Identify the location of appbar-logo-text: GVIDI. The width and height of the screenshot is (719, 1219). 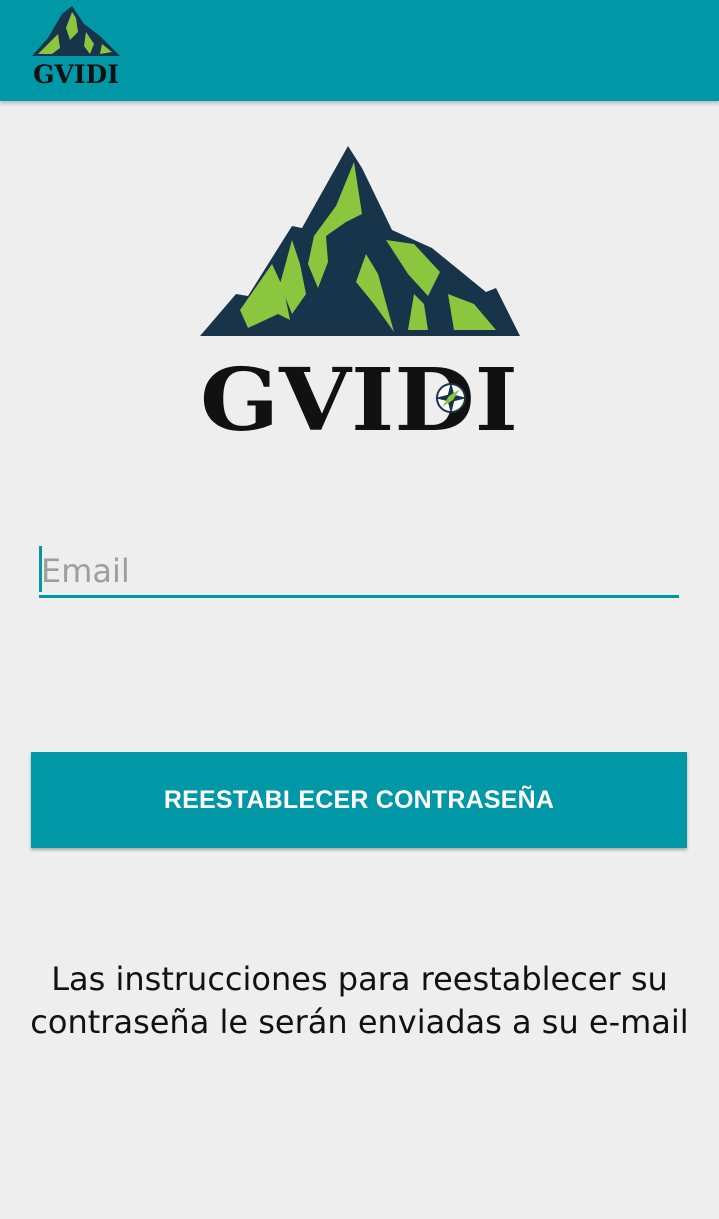
(76, 74).